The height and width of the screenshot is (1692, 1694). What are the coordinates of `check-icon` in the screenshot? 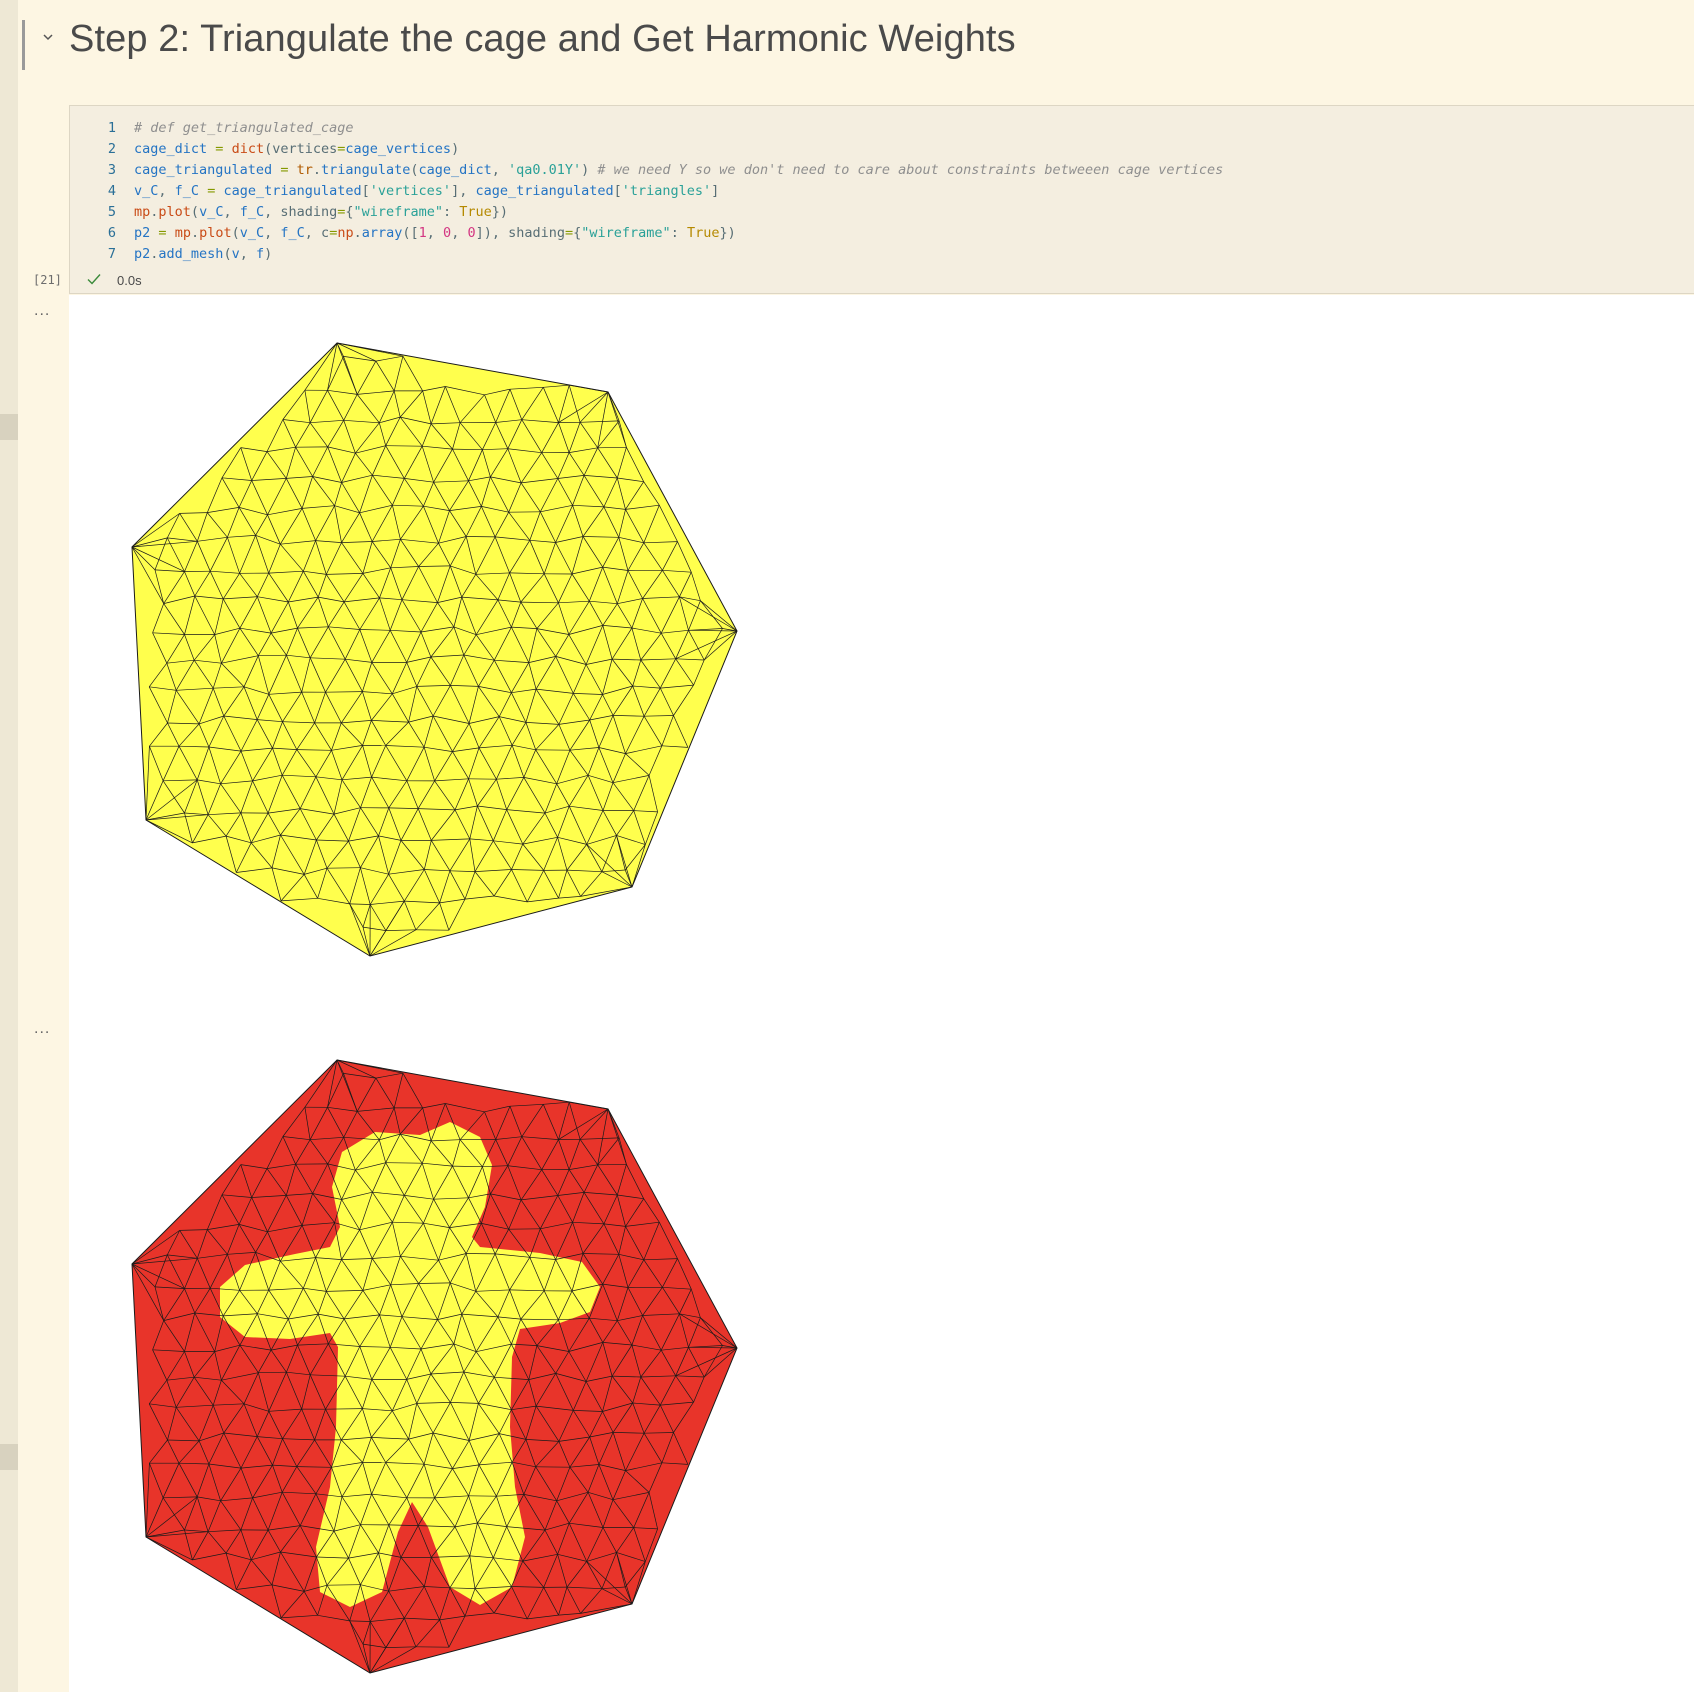 It's located at (94, 279).